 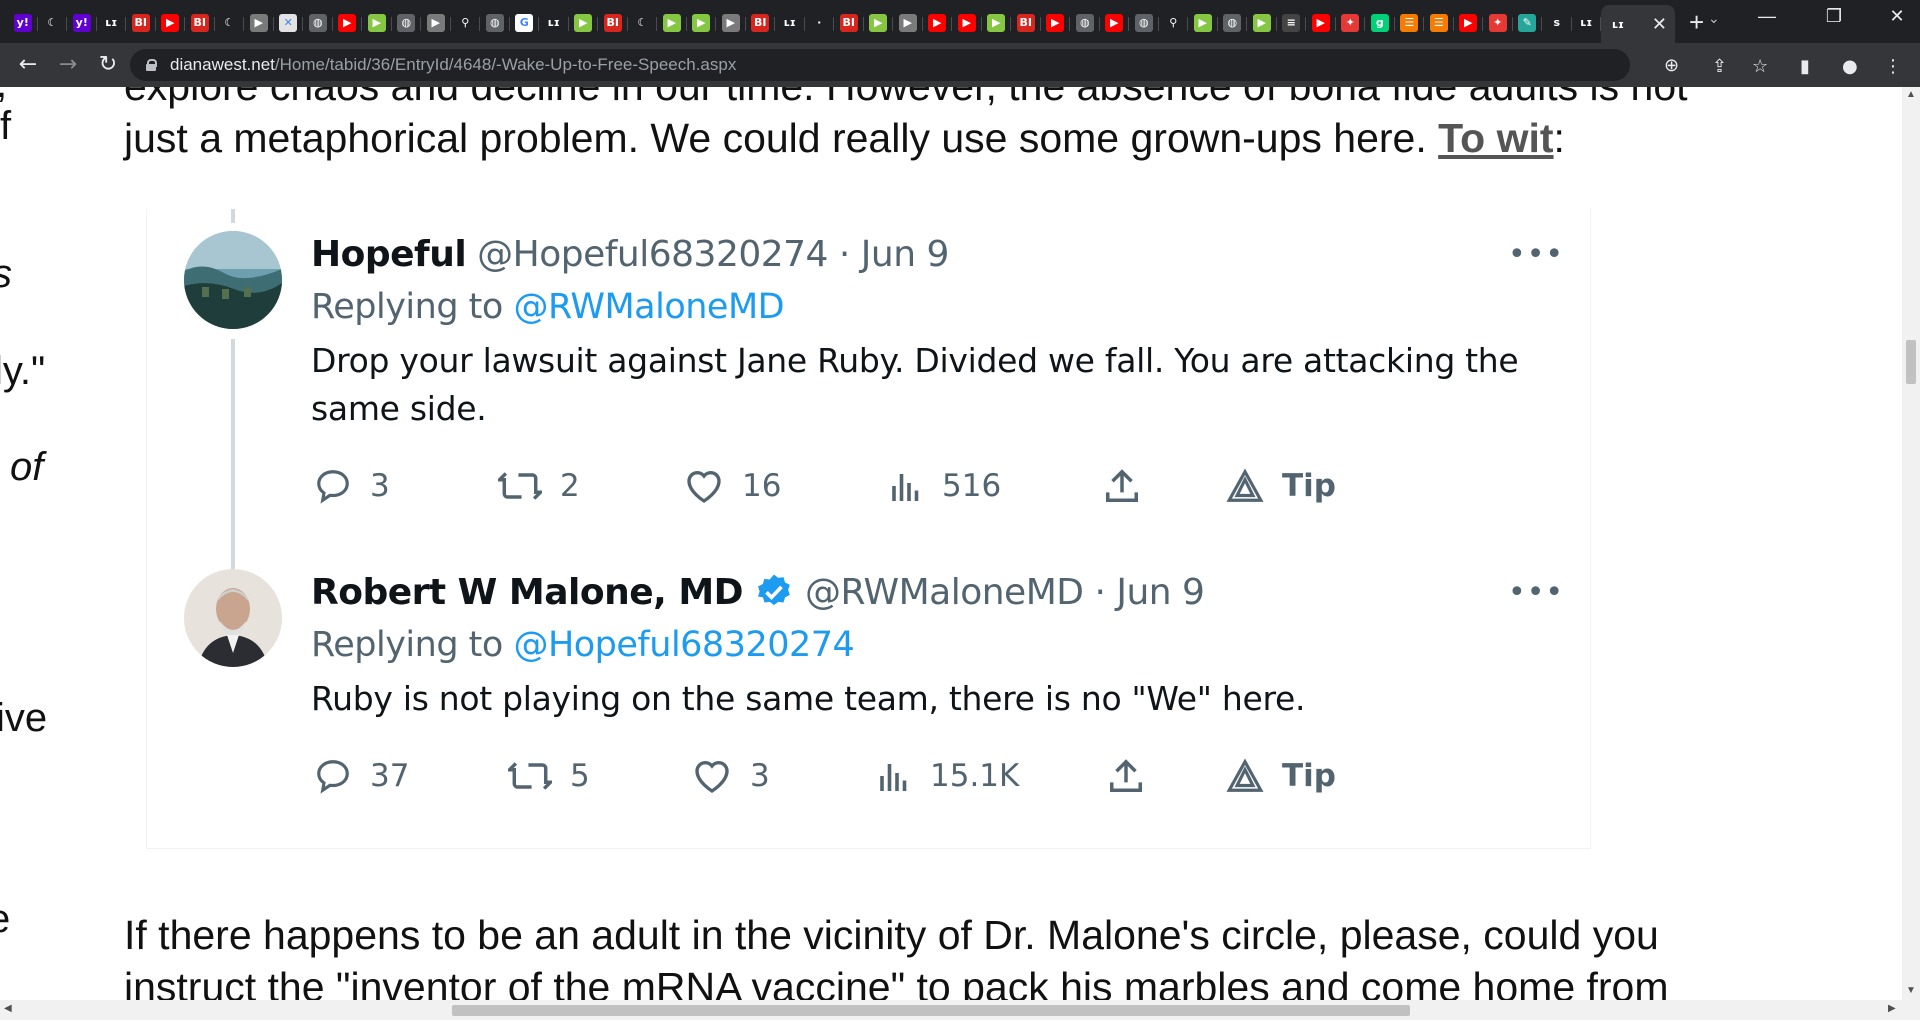 I want to click on minimize-button: —, so click(x=1767, y=16).